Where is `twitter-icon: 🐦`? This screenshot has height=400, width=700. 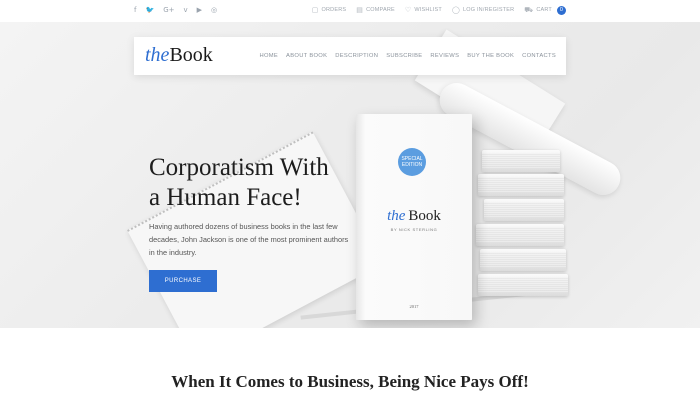 twitter-icon: 🐦 is located at coordinates (149, 10).